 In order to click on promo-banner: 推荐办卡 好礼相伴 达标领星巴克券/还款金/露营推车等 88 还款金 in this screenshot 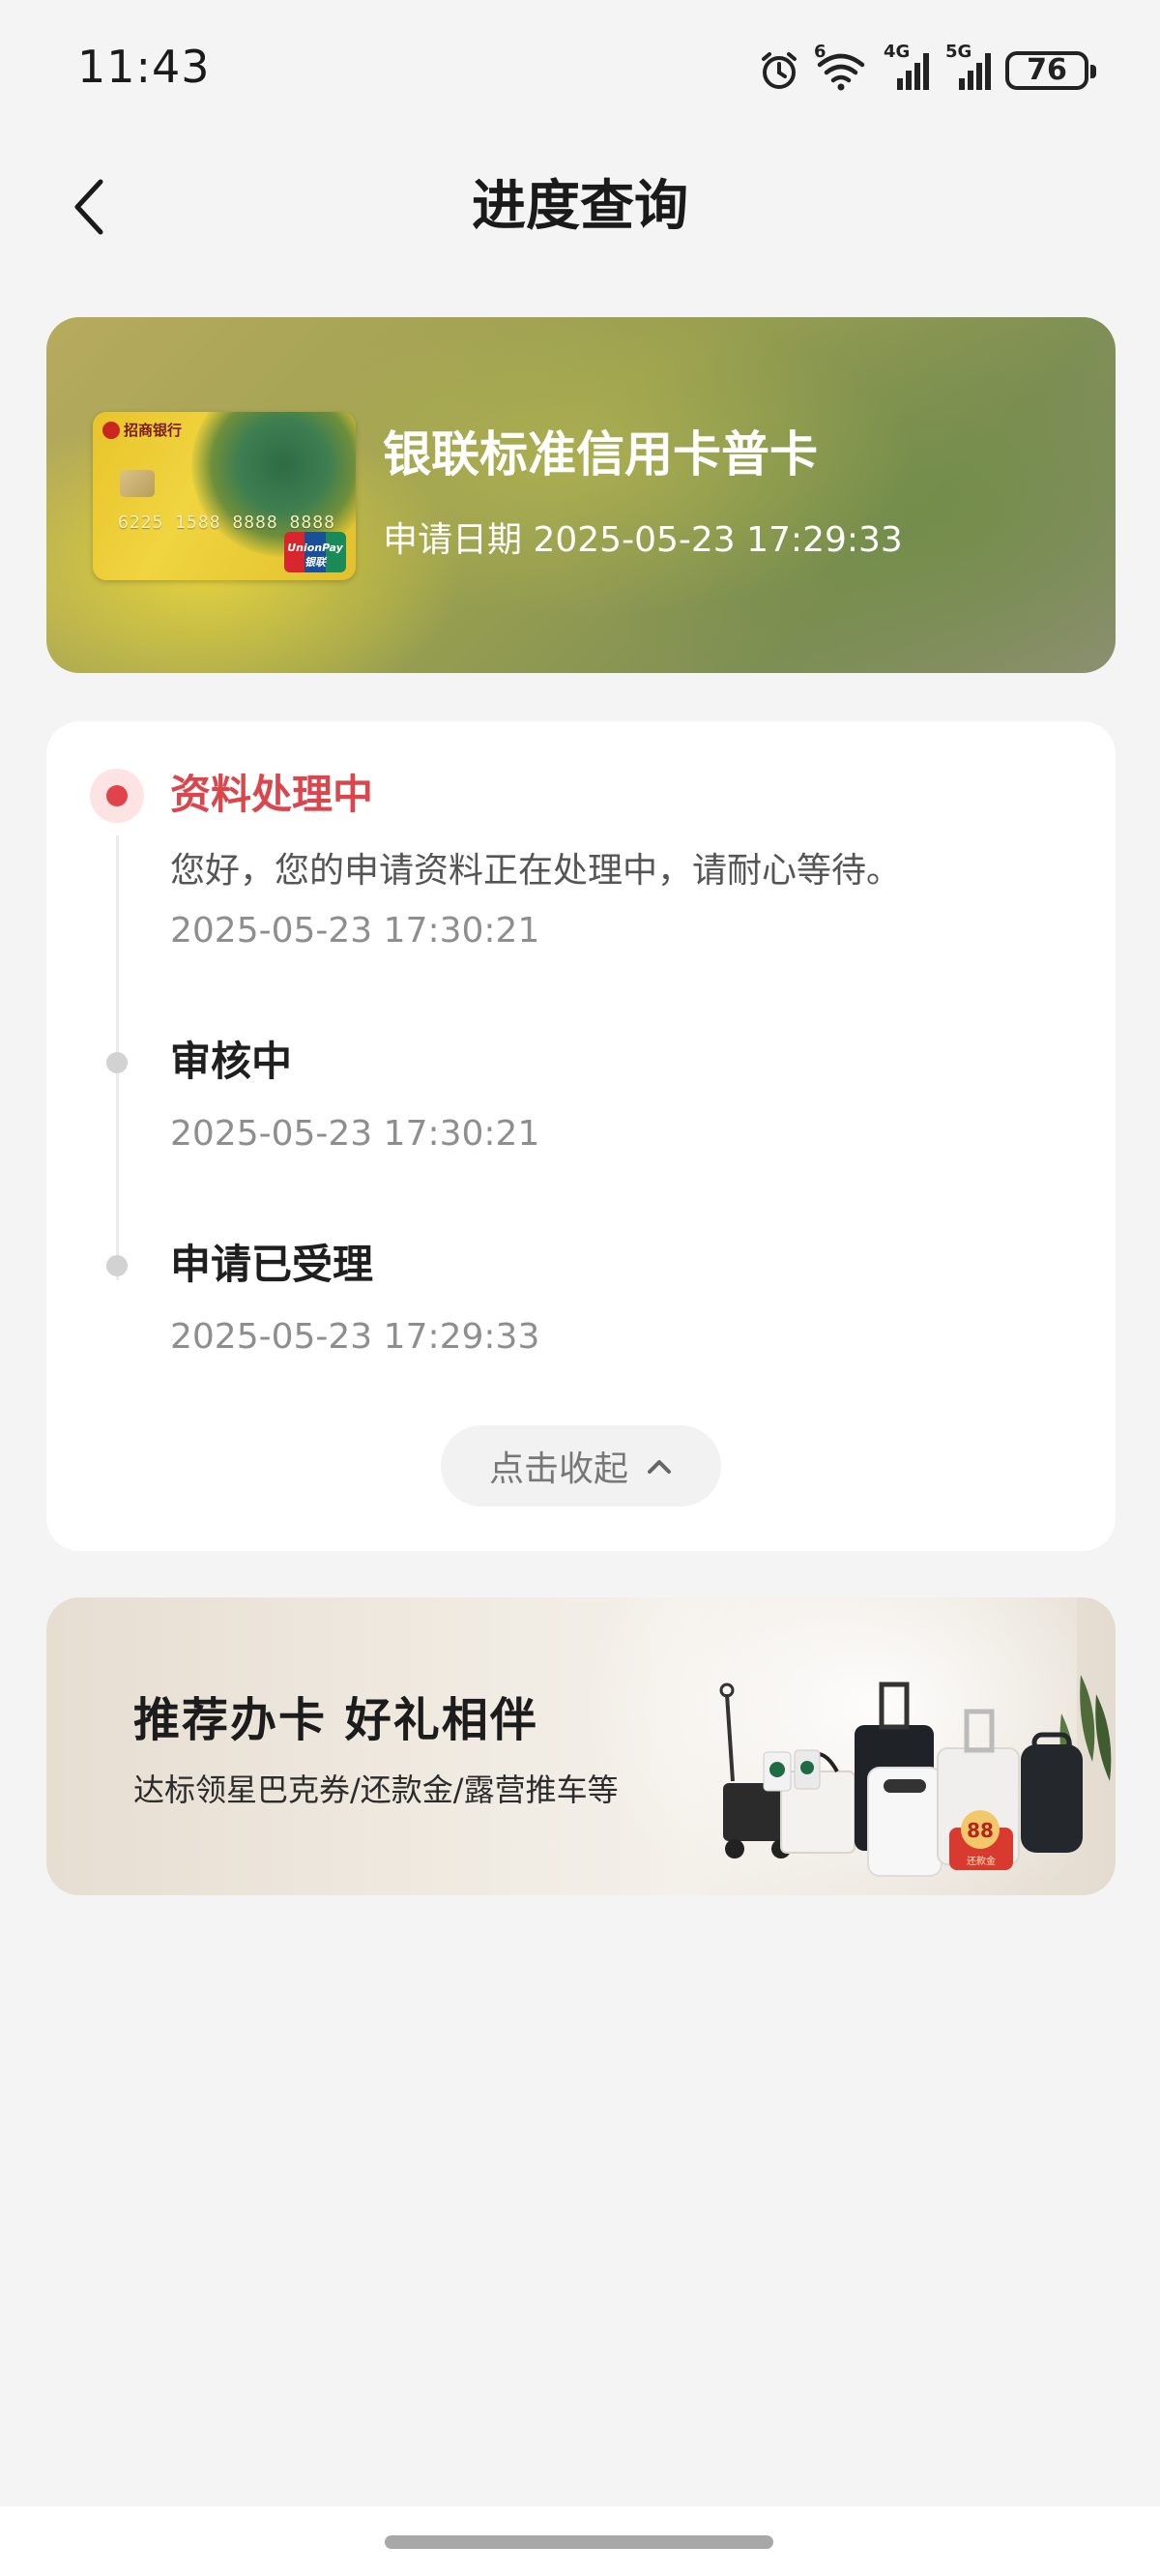, I will do `click(581, 1746)`.